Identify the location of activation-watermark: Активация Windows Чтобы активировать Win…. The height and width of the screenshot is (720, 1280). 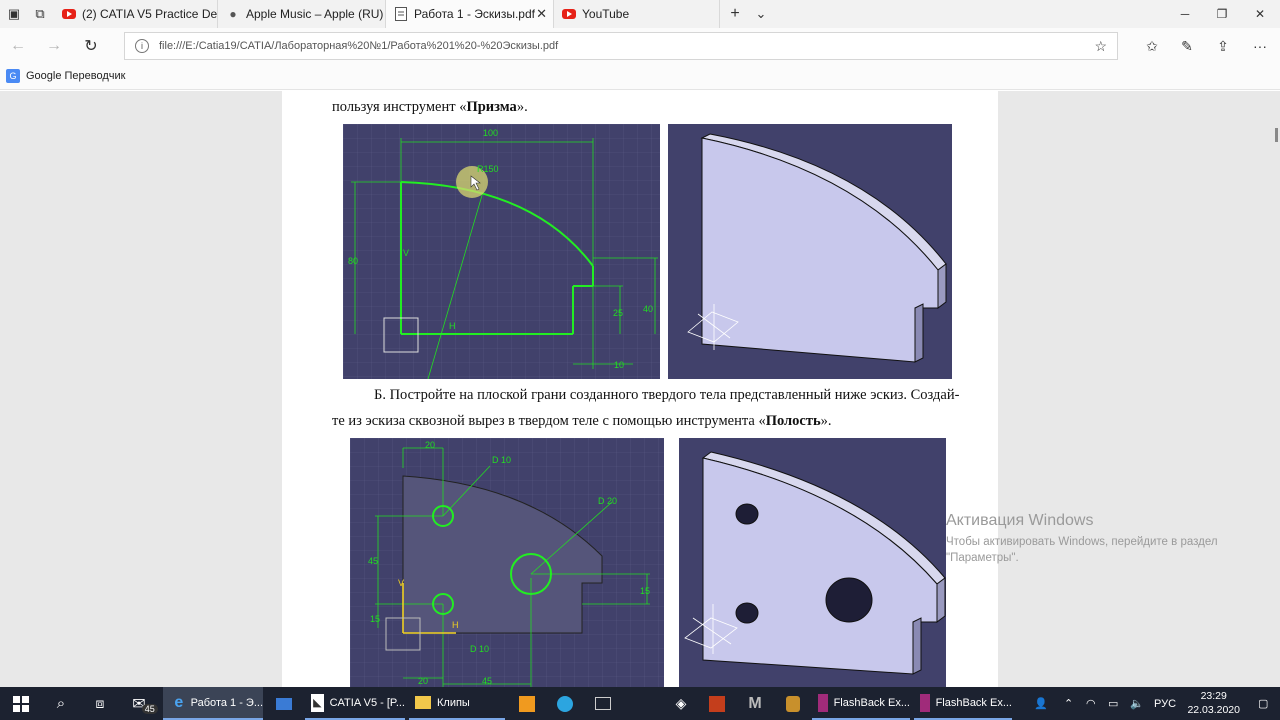
(1082, 539).